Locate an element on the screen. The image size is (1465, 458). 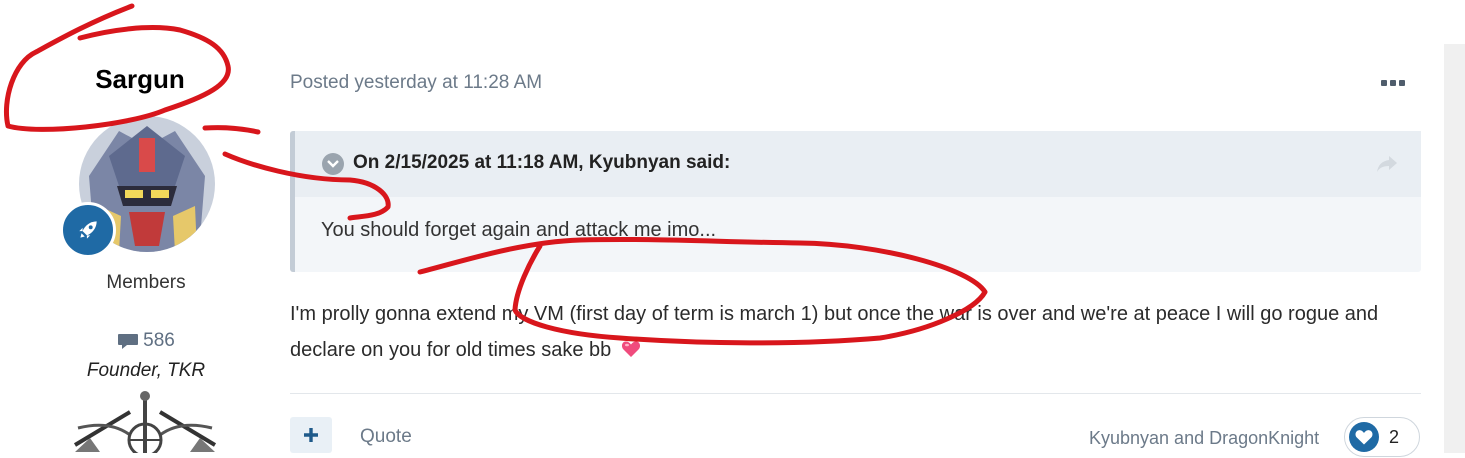
rocket-icon is located at coordinates (88, 230).